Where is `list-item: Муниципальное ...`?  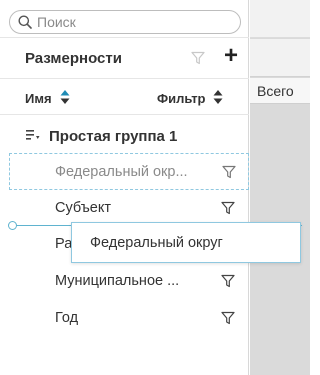 list-item: Муниципальное ... is located at coordinates (150, 282).